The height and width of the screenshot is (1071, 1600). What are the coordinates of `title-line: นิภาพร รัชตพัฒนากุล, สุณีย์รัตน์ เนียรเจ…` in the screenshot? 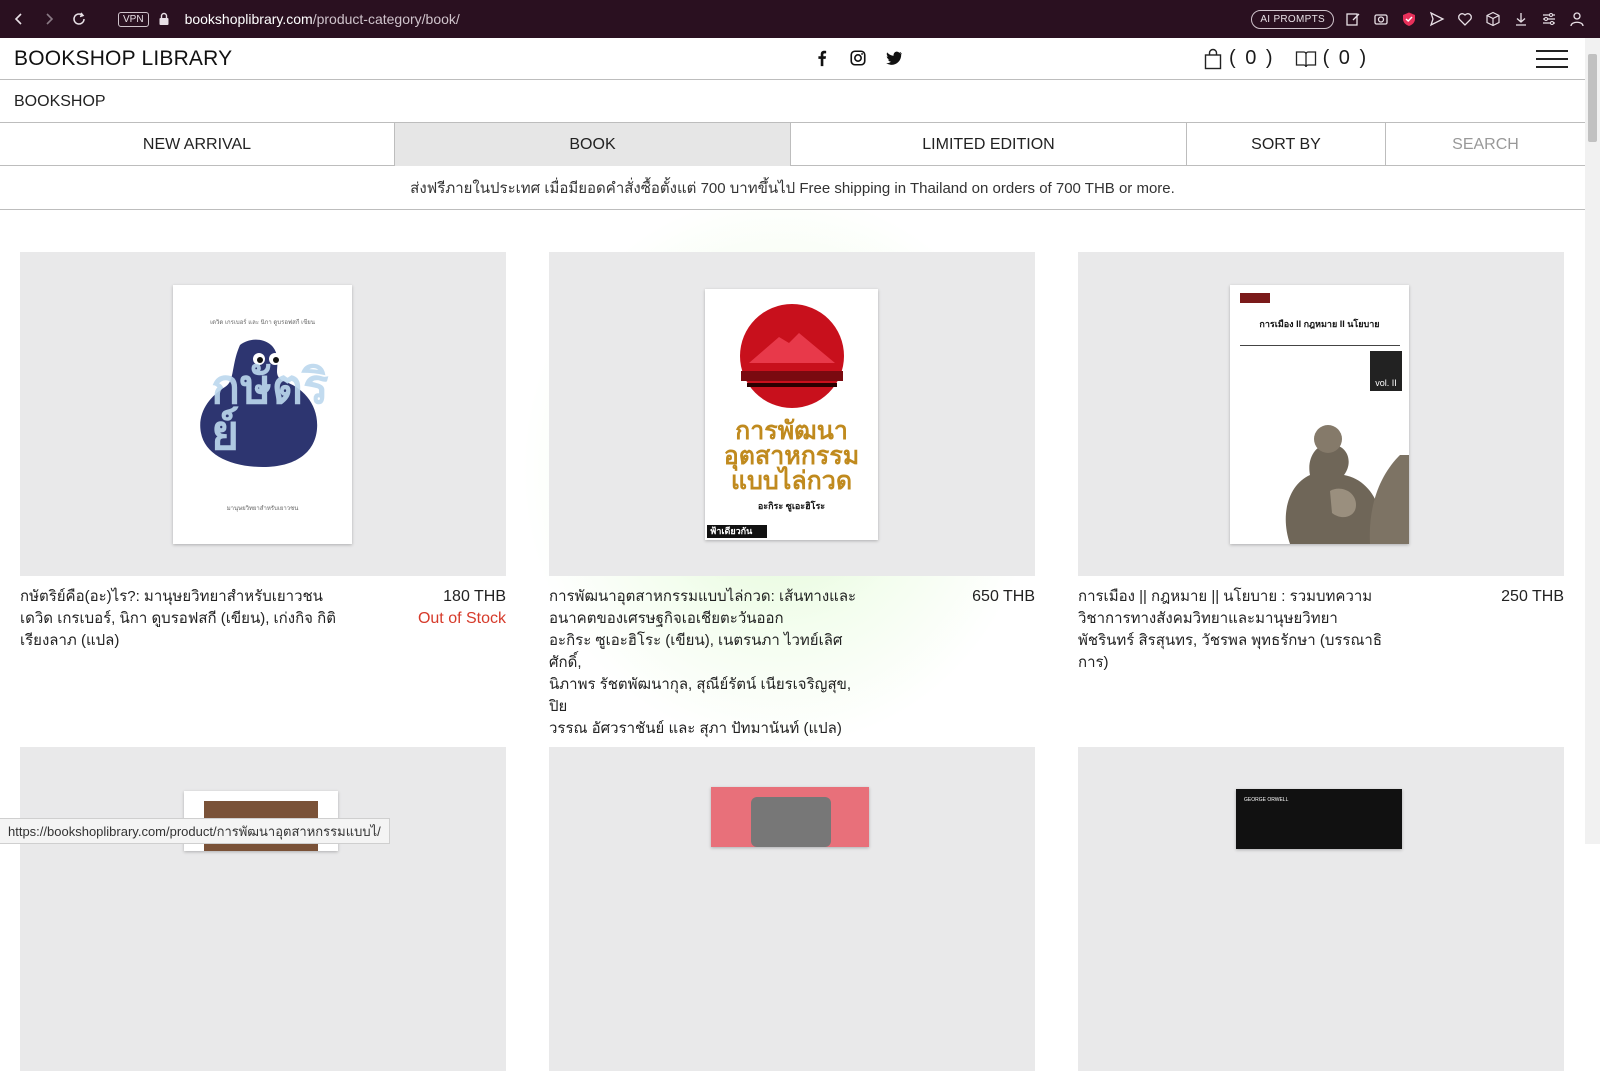 It's located at (700, 695).